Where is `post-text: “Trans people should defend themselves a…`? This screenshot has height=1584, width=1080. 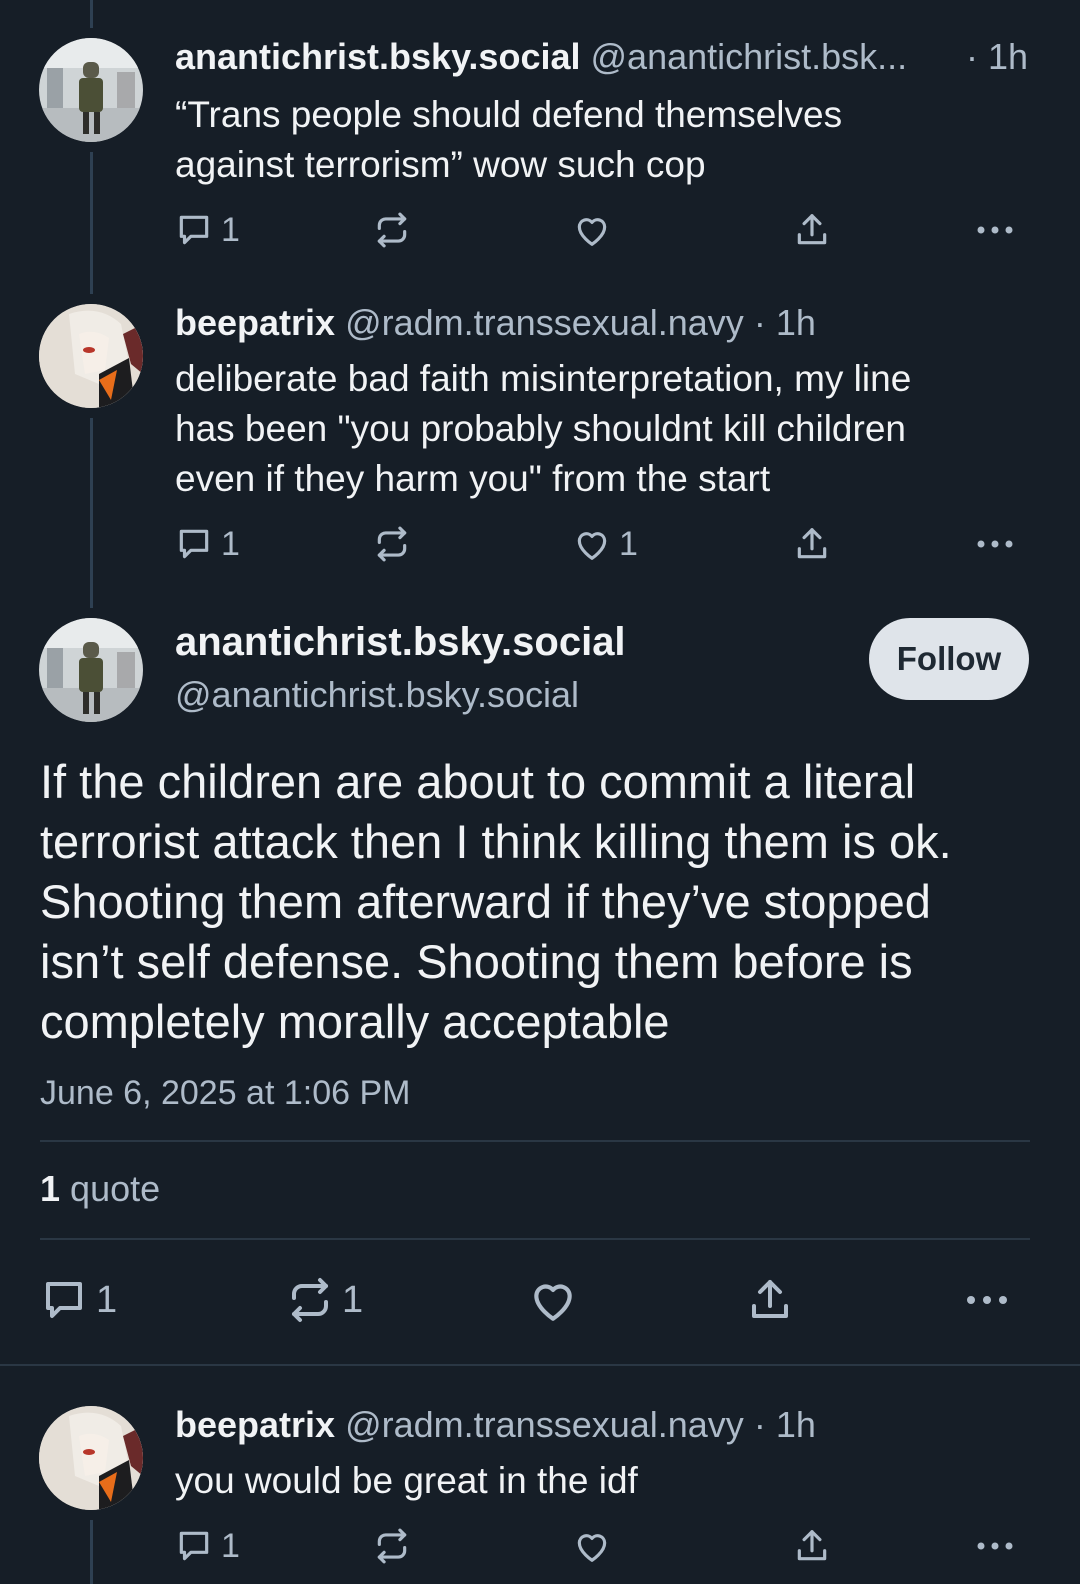
post-text: “Trans people should defend themselves a… is located at coordinates (595, 140).